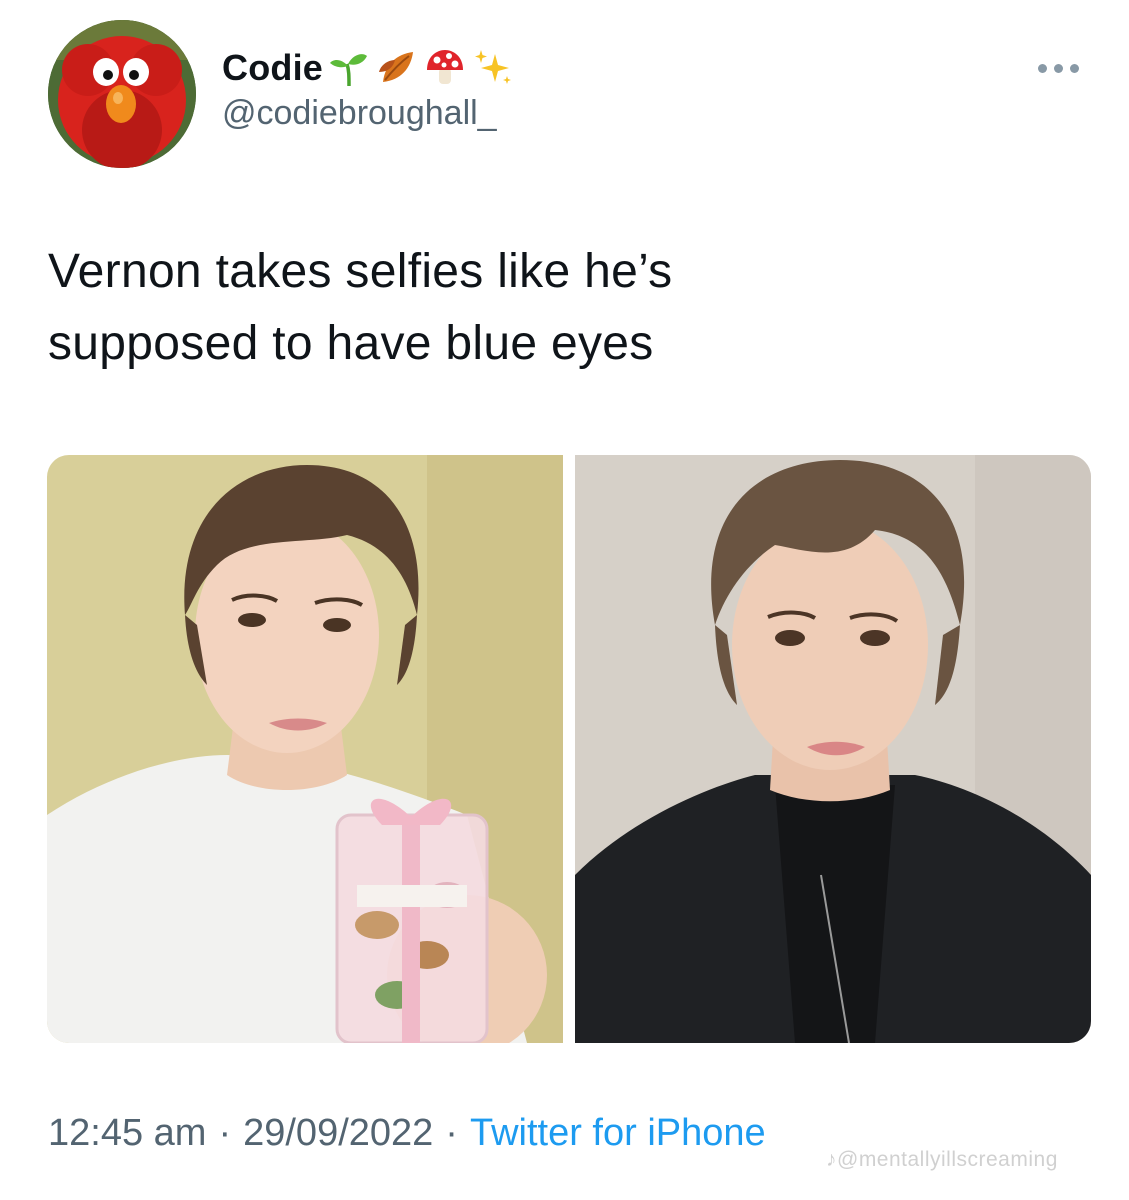  What do you see at coordinates (360, 271) in the screenshot?
I see `tweet-text-line: Vernon takes selfies like he’s` at bounding box center [360, 271].